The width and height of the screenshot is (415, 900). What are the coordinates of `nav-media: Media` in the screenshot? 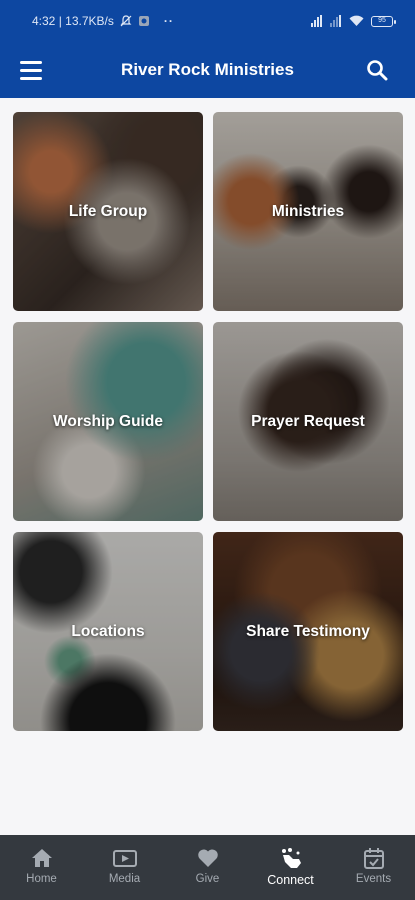 It's located at (124, 867).